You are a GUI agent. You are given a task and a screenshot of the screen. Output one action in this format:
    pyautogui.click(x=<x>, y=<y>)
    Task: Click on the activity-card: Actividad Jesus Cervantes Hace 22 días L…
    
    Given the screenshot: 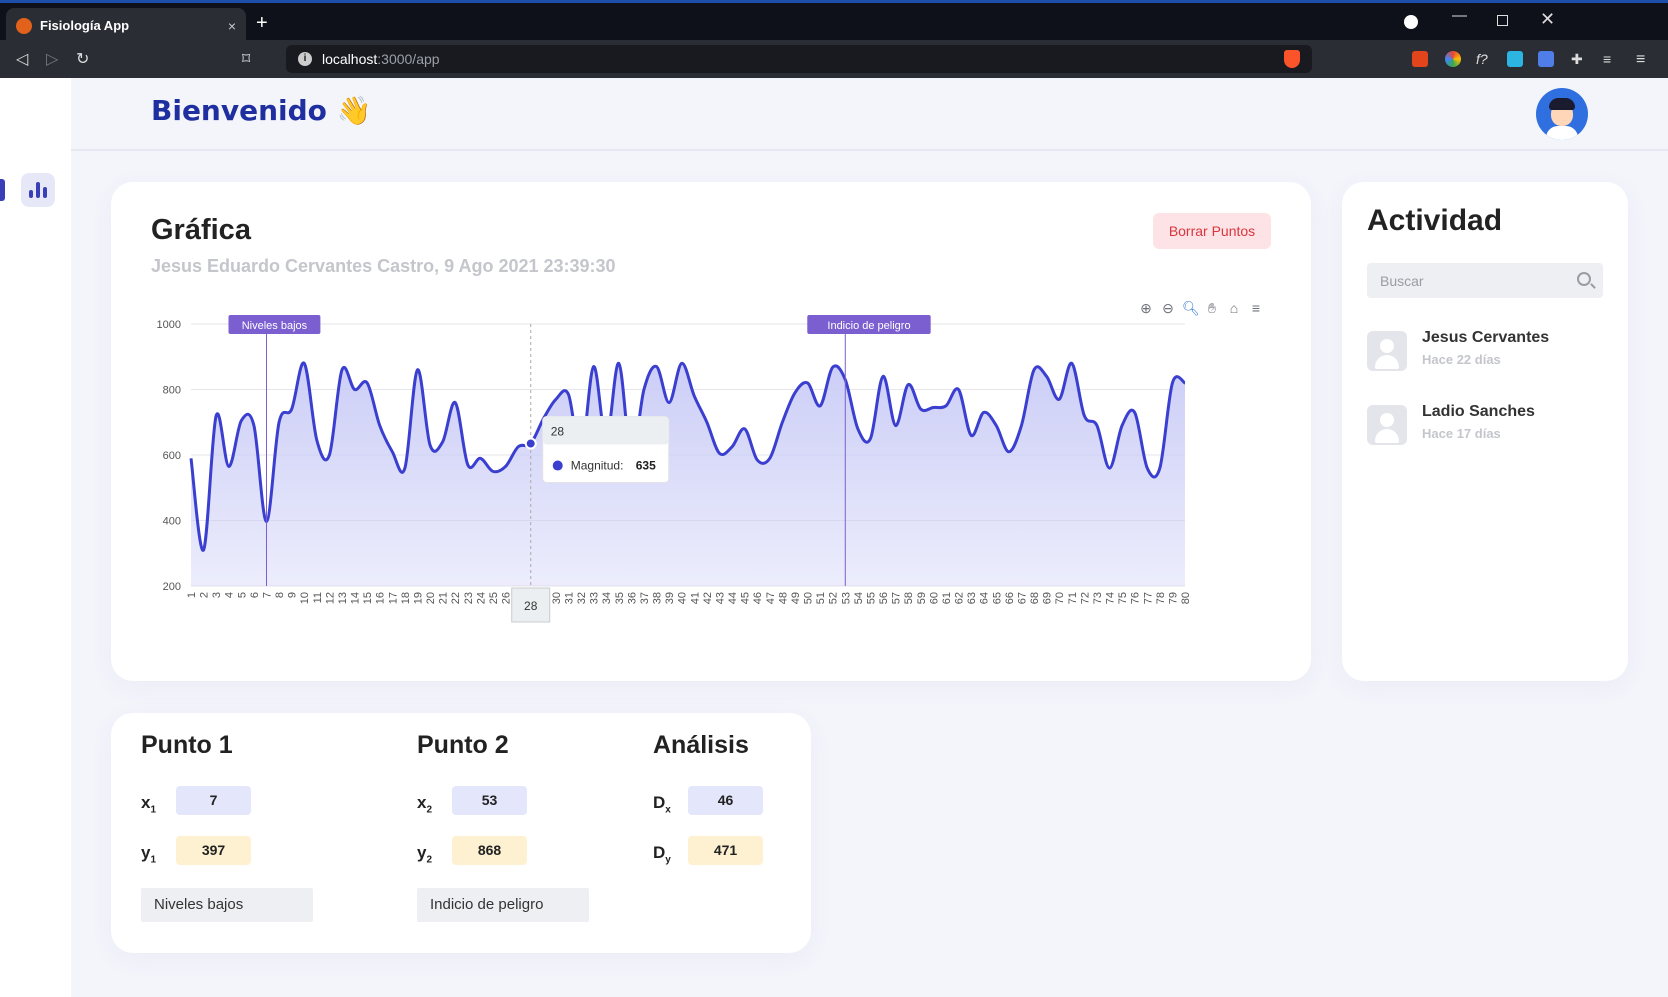 What is the action you would take?
    pyautogui.click(x=1485, y=431)
    